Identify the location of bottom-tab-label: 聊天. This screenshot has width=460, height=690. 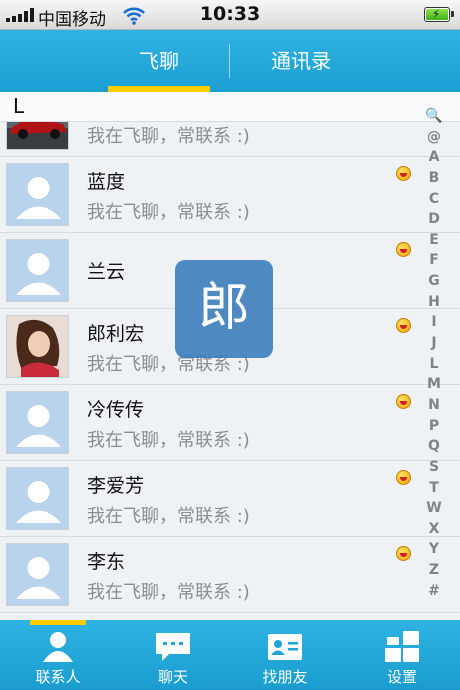
(172, 677).